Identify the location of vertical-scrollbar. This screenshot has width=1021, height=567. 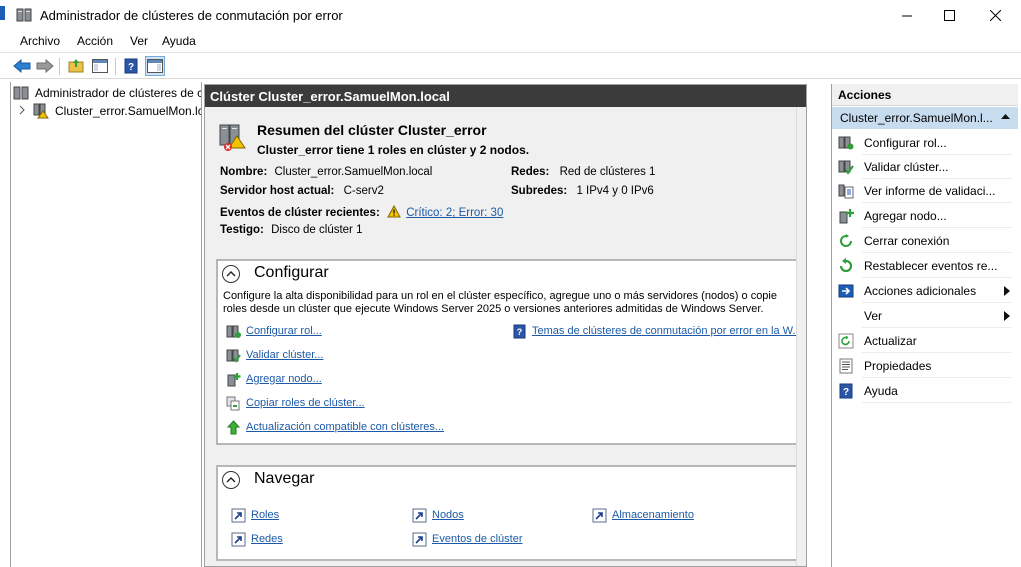
(801, 336).